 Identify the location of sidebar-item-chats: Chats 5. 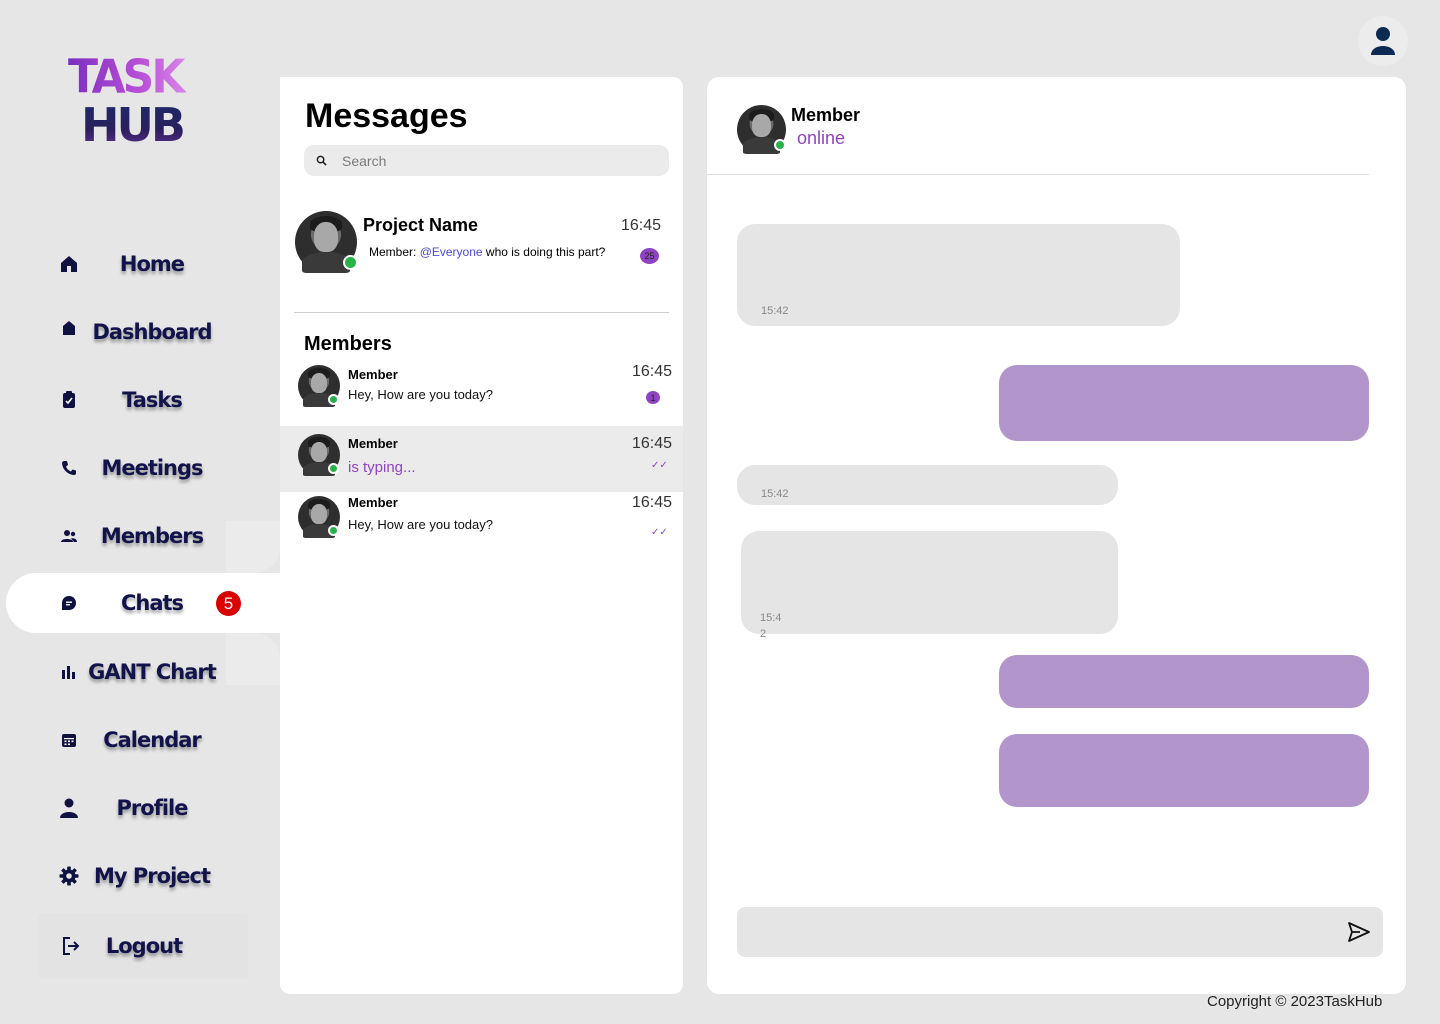
(143, 603).